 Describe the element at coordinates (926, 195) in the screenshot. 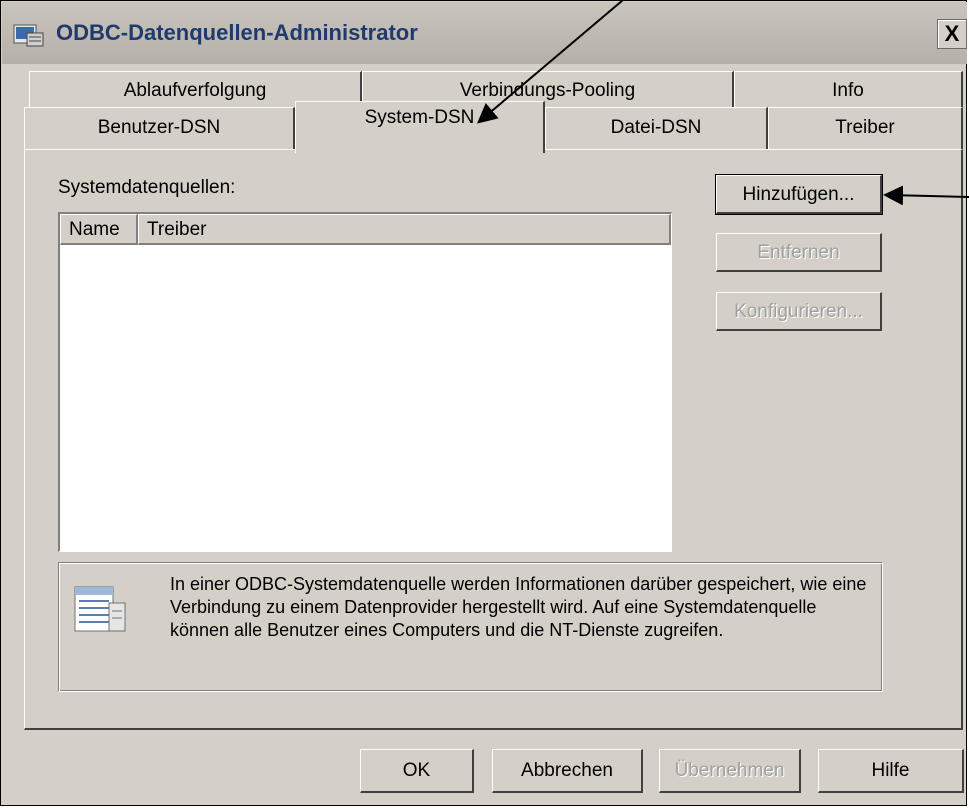

I see `annotation-arrow-add-button` at that location.